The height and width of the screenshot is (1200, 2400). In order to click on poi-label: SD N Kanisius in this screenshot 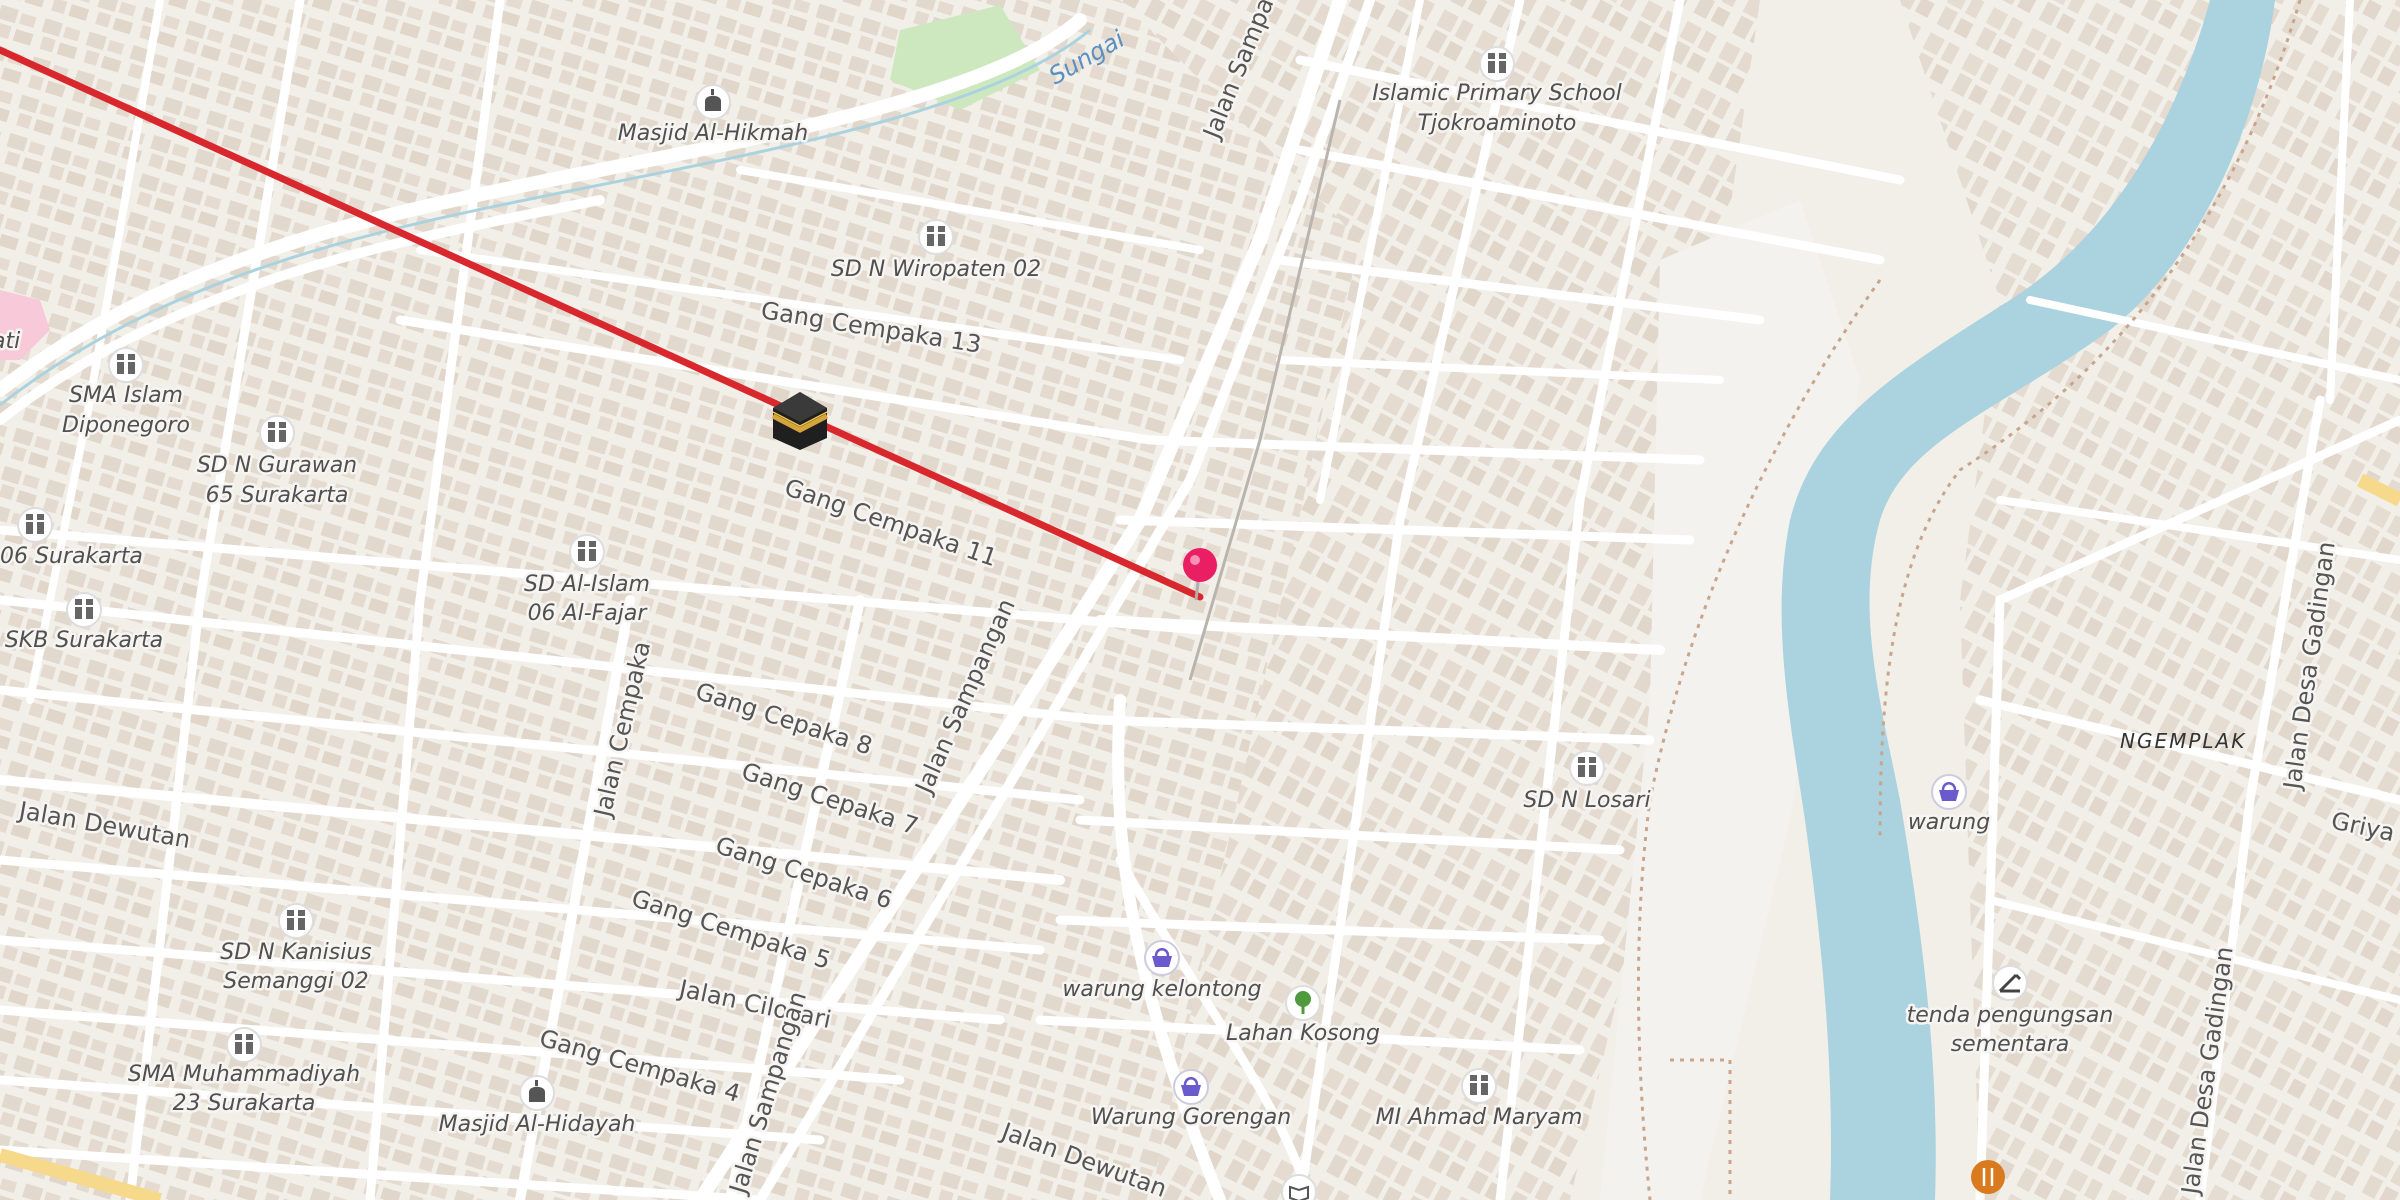, I will do `click(296, 952)`.